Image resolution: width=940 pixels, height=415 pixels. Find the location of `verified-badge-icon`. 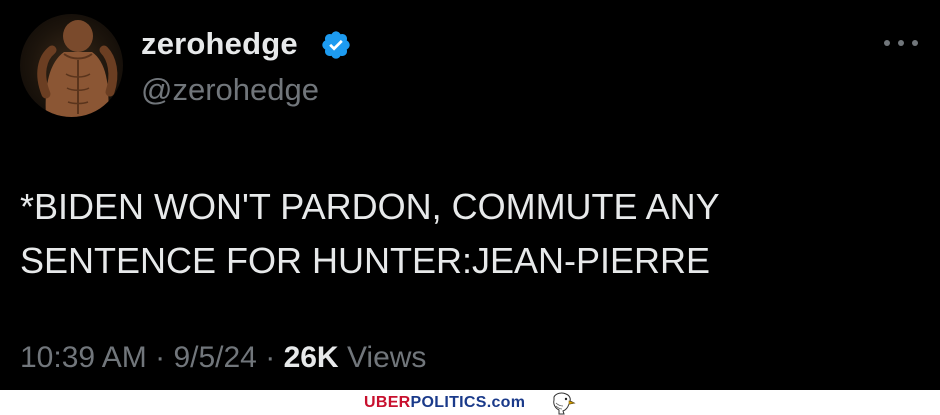

verified-badge-icon is located at coordinates (336, 45).